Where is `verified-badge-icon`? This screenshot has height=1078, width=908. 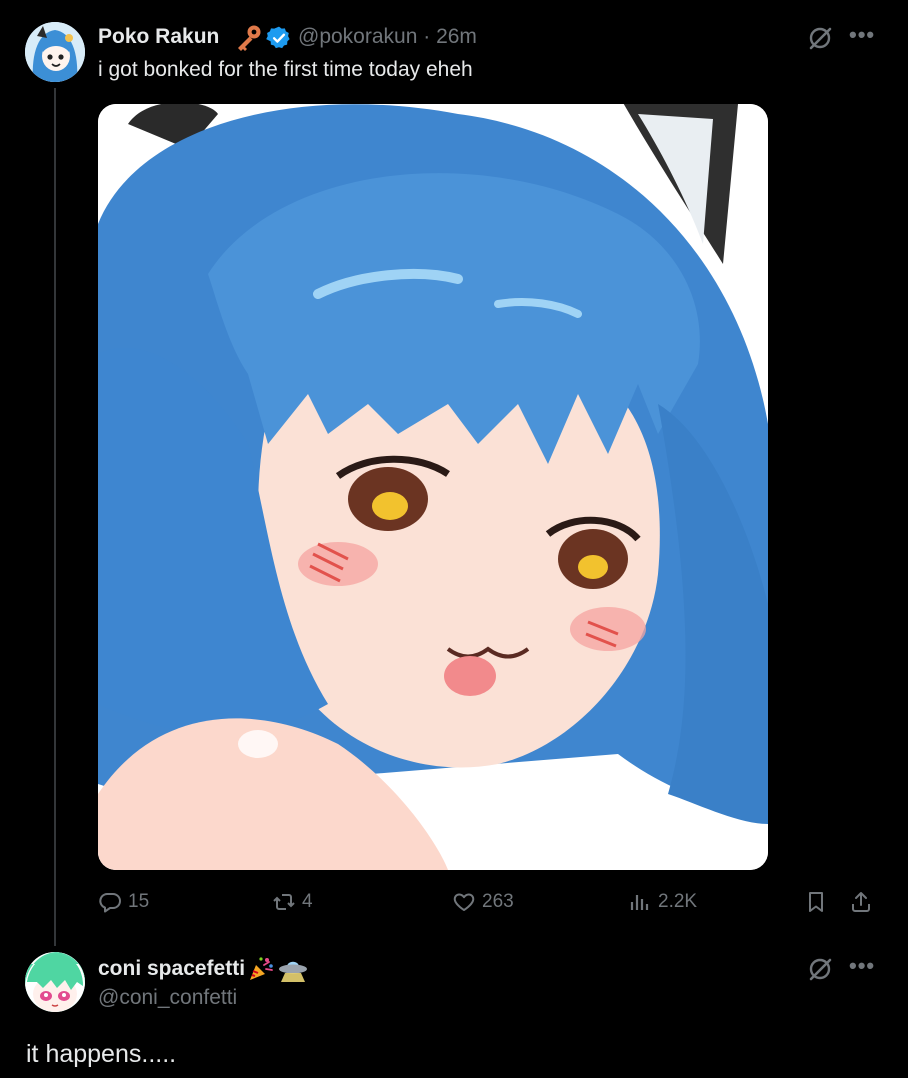 verified-badge-icon is located at coordinates (279, 38).